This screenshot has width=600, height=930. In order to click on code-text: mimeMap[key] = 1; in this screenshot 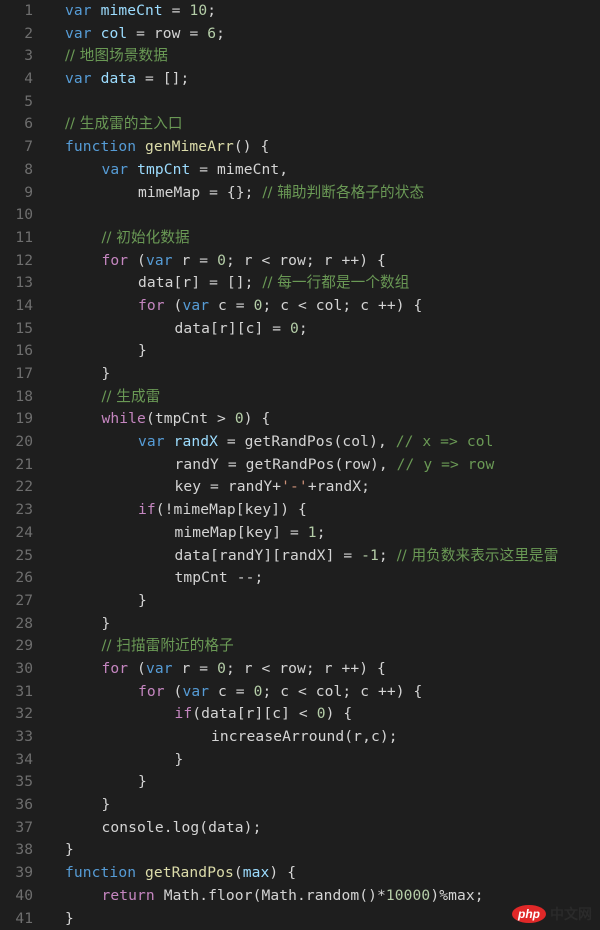, I will do `click(250, 533)`.